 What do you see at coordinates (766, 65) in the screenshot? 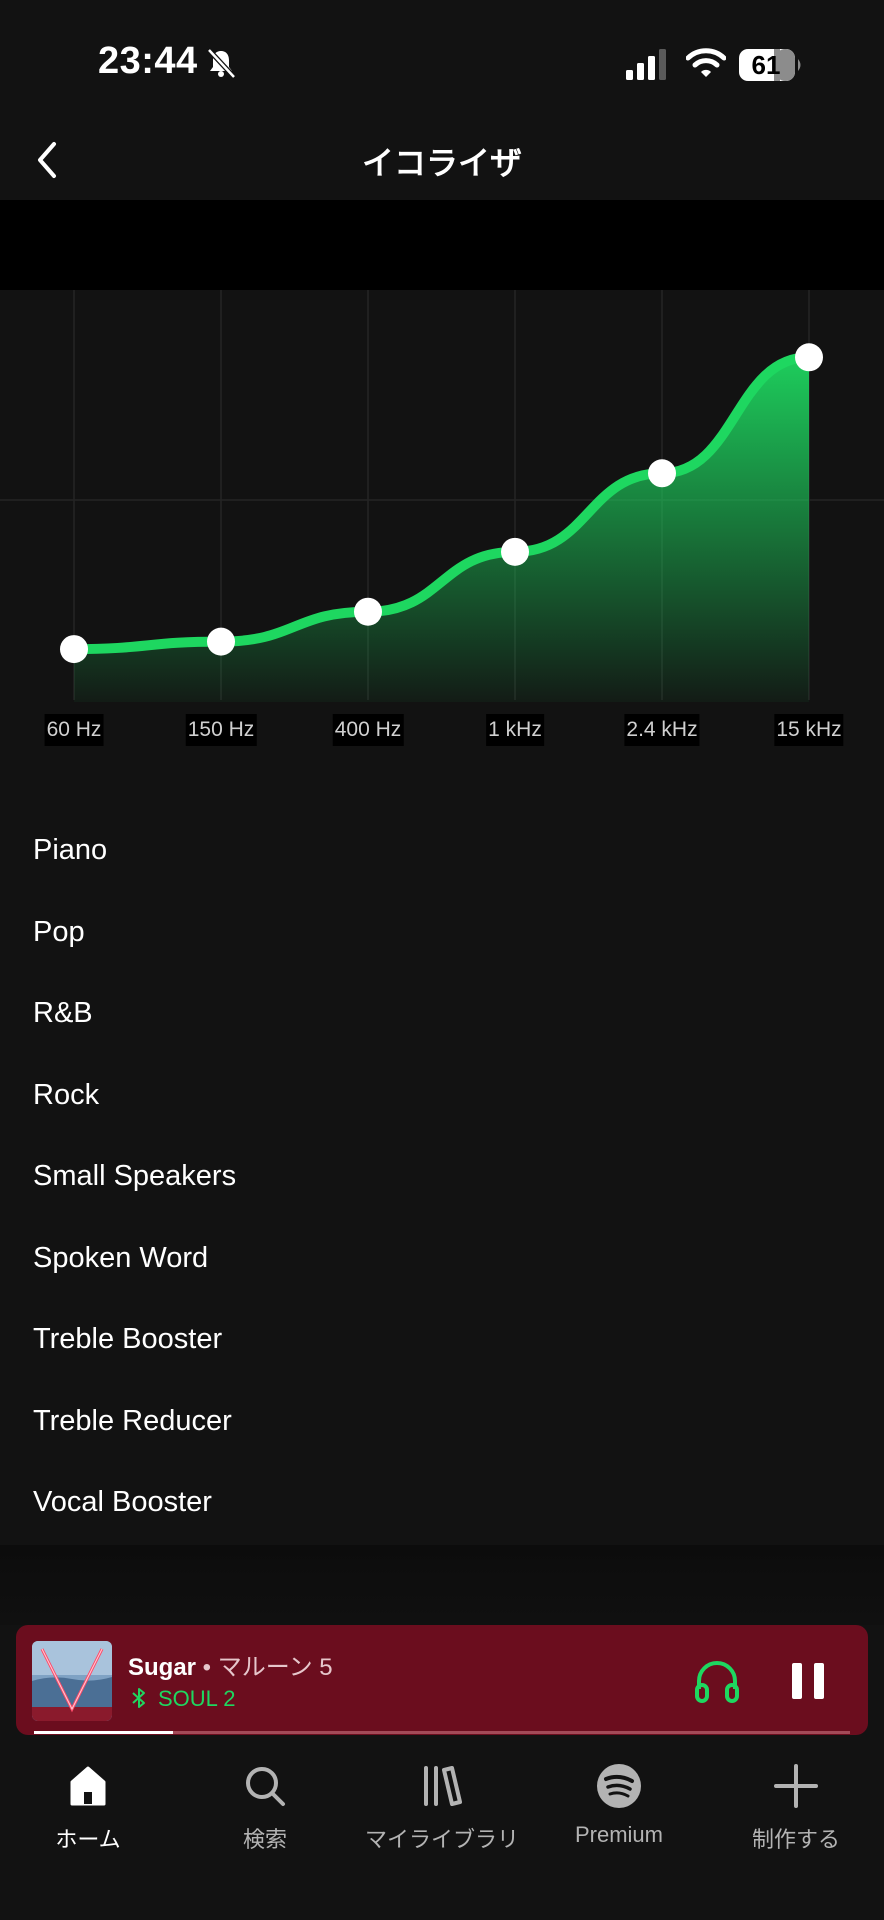
I see `battery-level: 61` at bounding box center [766, 65].